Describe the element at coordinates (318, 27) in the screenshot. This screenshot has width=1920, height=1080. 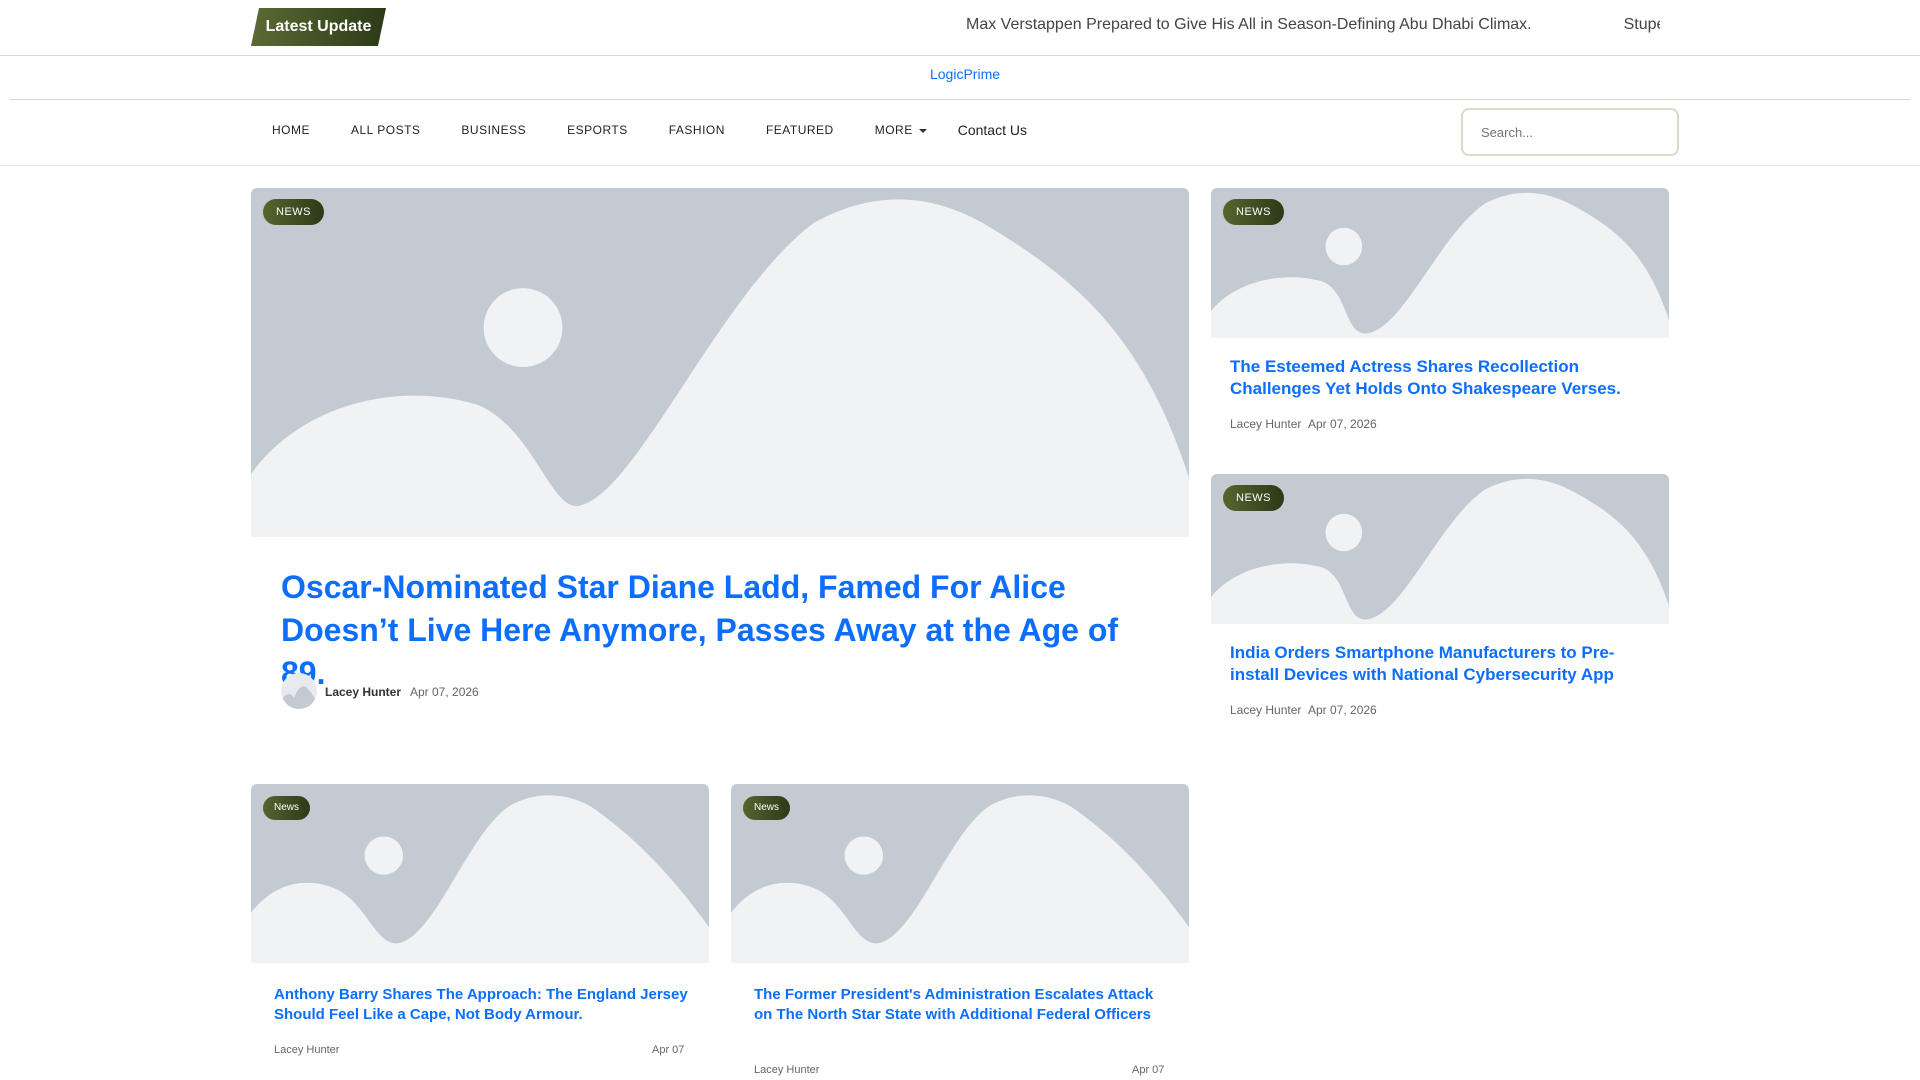
I see `latest-update-badge: Latest Update` at that location.